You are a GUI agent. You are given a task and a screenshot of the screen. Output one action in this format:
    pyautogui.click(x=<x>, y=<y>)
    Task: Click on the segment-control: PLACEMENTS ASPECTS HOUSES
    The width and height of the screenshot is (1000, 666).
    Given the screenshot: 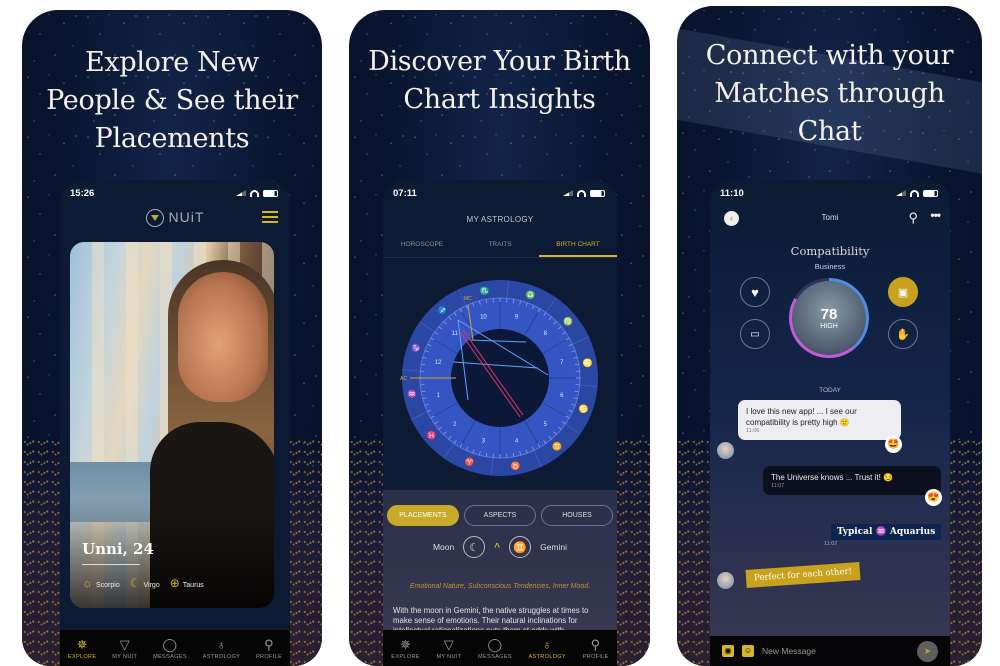 What is the action you would take?
    pyautogui.click(x=500, y=515)
    